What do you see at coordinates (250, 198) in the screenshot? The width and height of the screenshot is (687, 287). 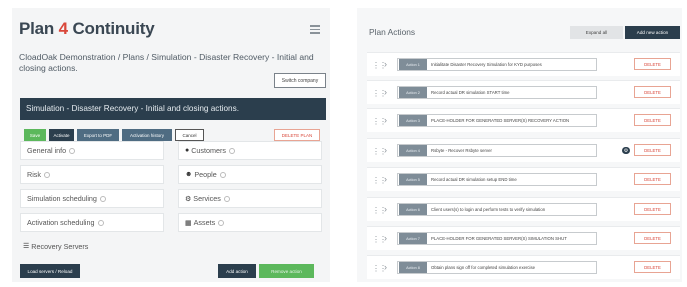 I see `services-tile: ⚙ Services` at bounding box center [250, 198].